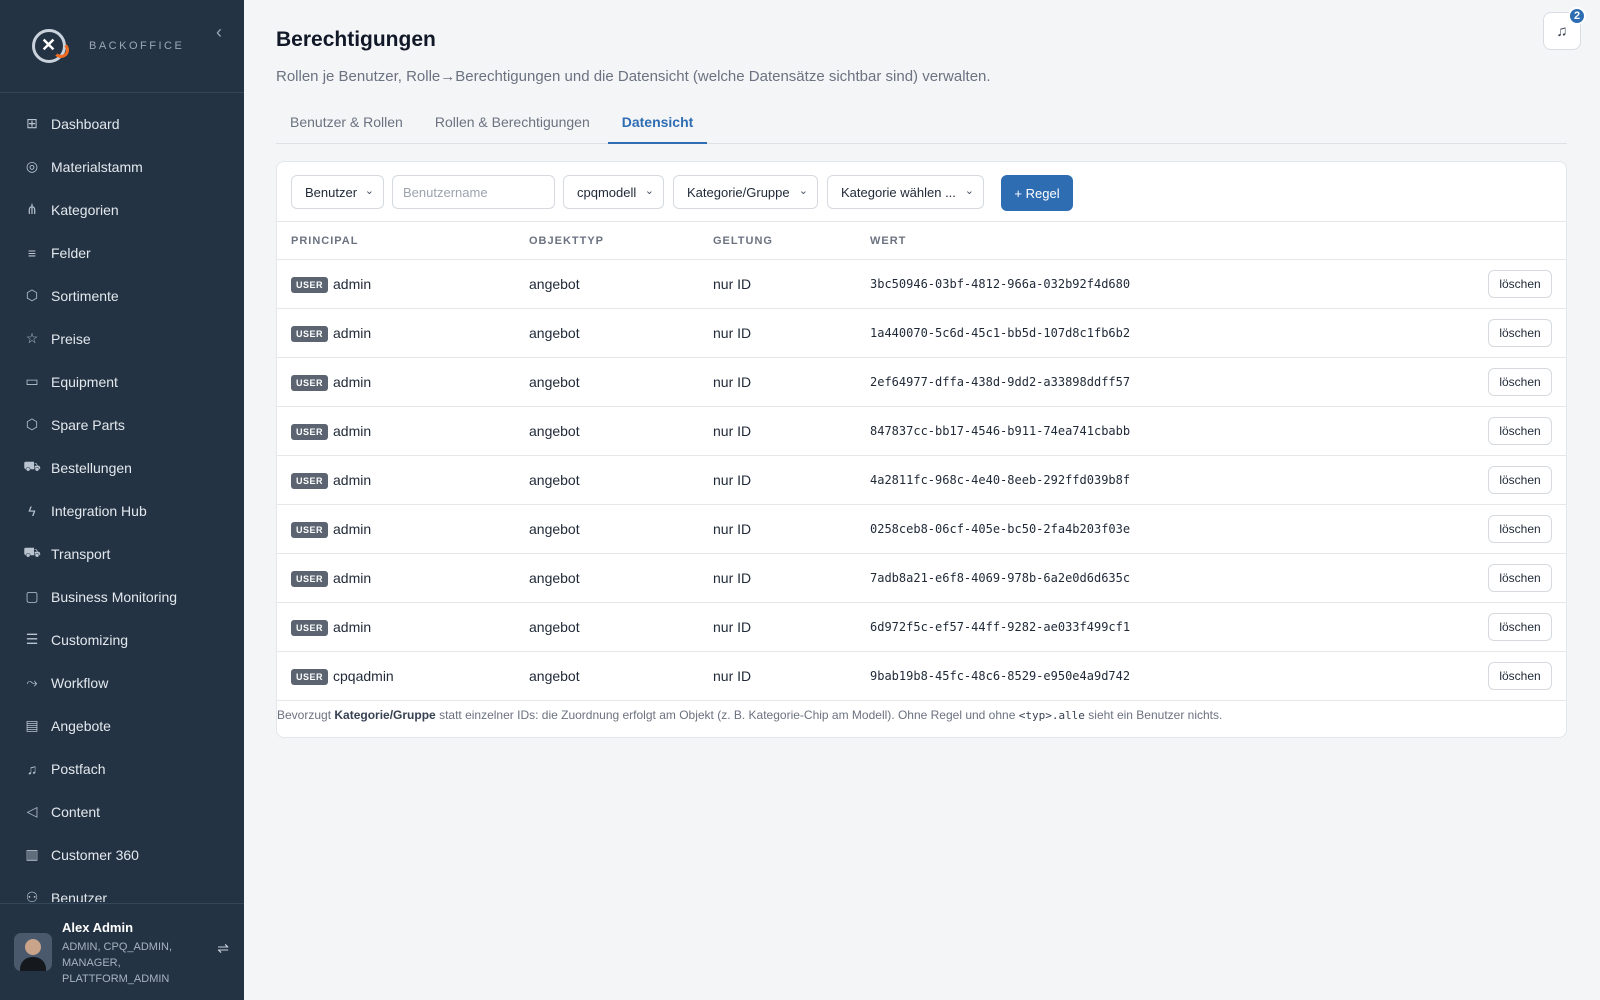 The image size is (1600, 1000). Describe the element at coordinates (32, 424) in the screenshot. I see `package-icon: ⬡` at that location.